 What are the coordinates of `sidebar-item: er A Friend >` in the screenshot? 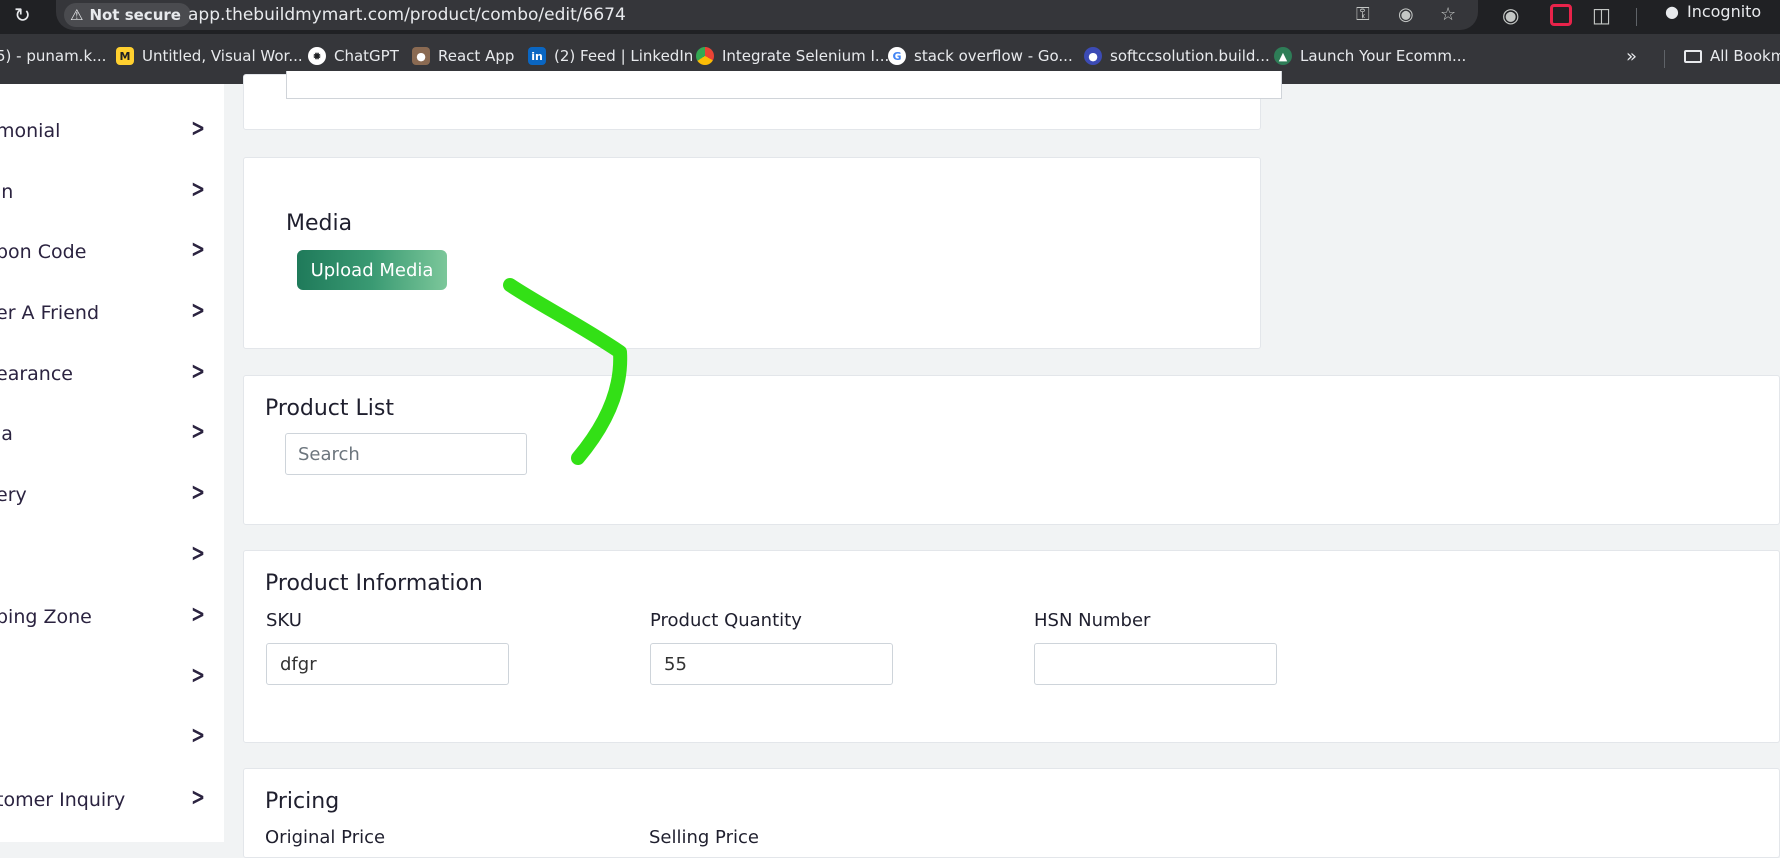 It's located at (112, 314).